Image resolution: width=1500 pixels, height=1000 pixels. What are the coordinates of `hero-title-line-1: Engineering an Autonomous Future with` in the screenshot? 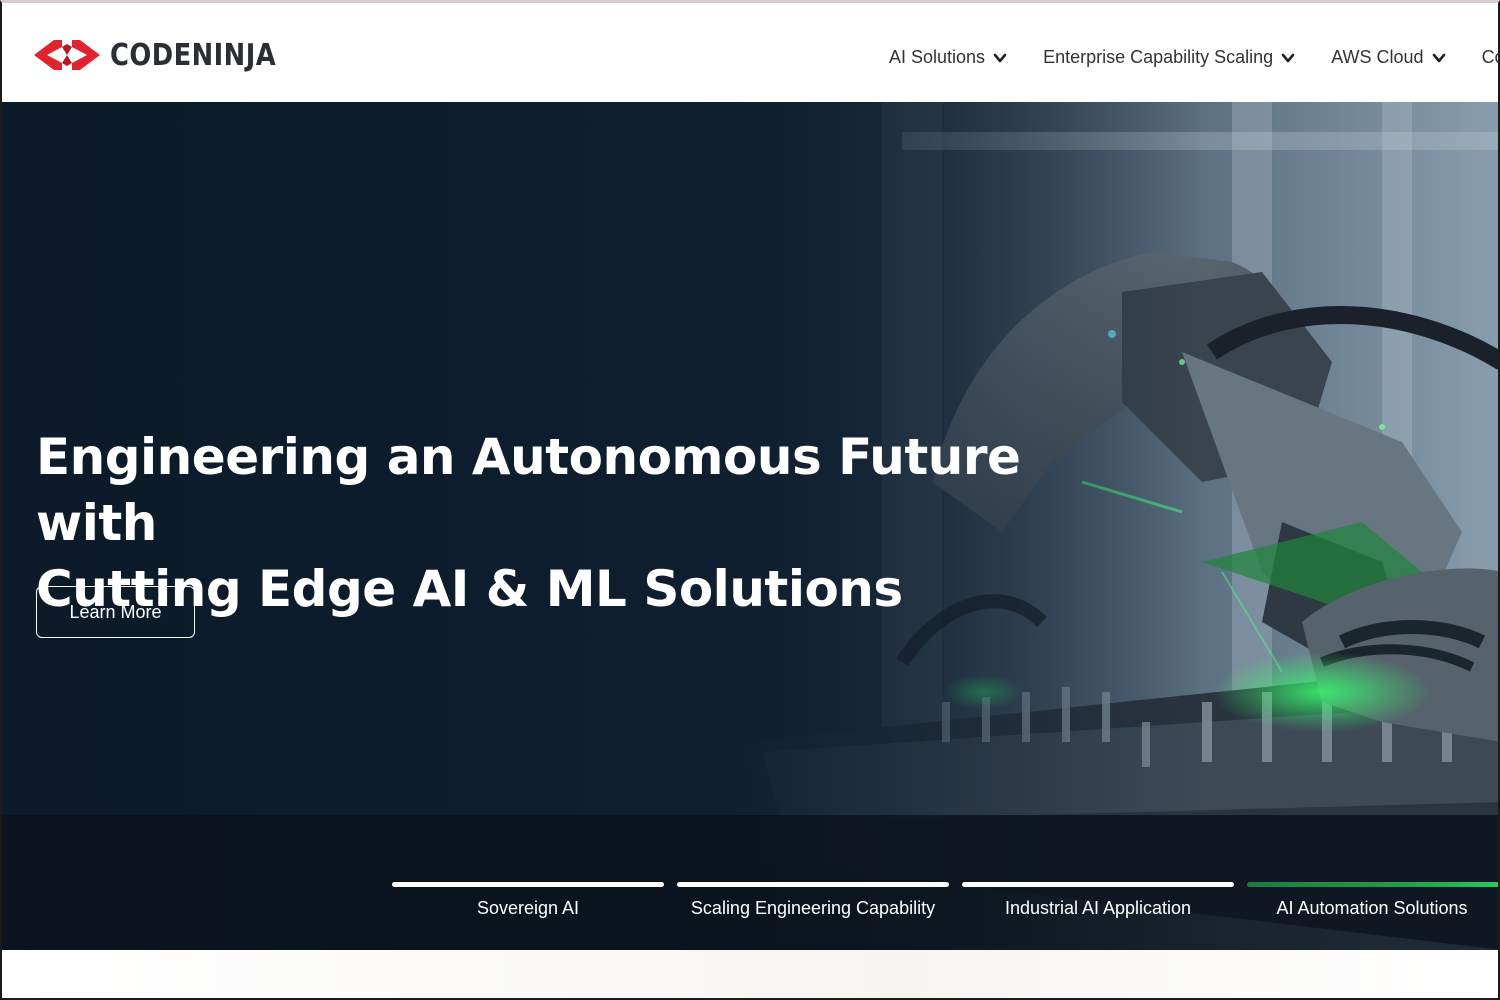 It's located at (528, 490).